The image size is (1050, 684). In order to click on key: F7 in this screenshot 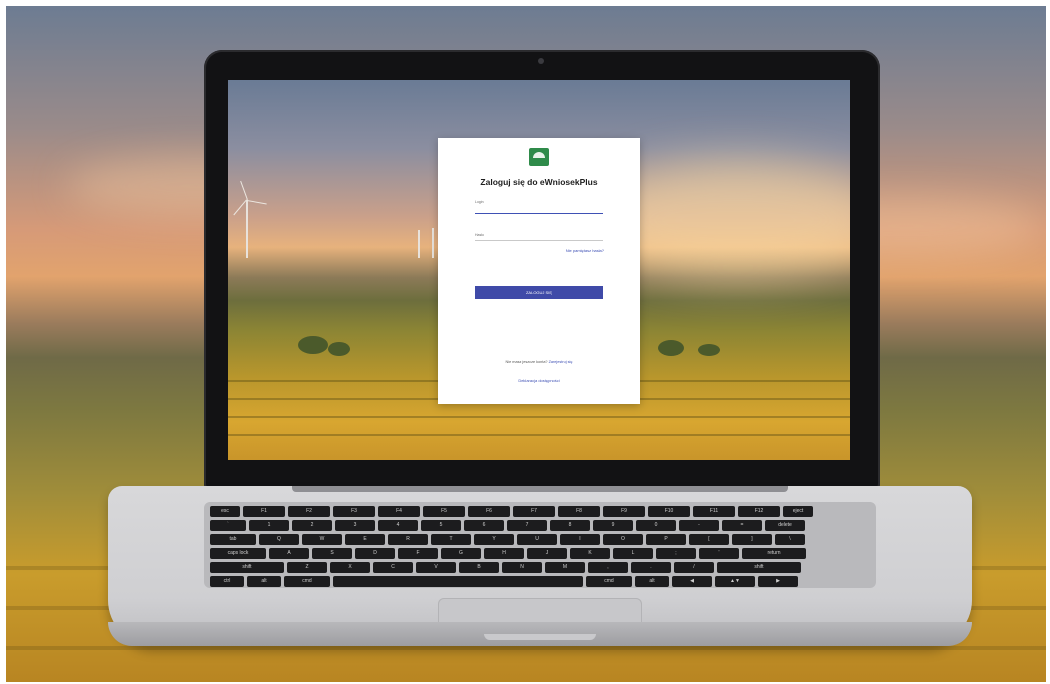, I will do `click(534, 511)`.